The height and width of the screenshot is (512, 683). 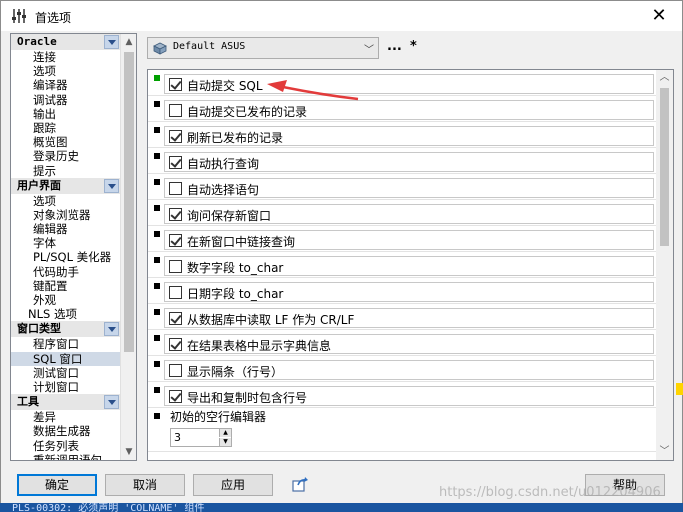 What do you see at coordinates (66, 456) in the screenshot?
I see `nav-item: 重新调用语句` at bounding box center [66, 456].